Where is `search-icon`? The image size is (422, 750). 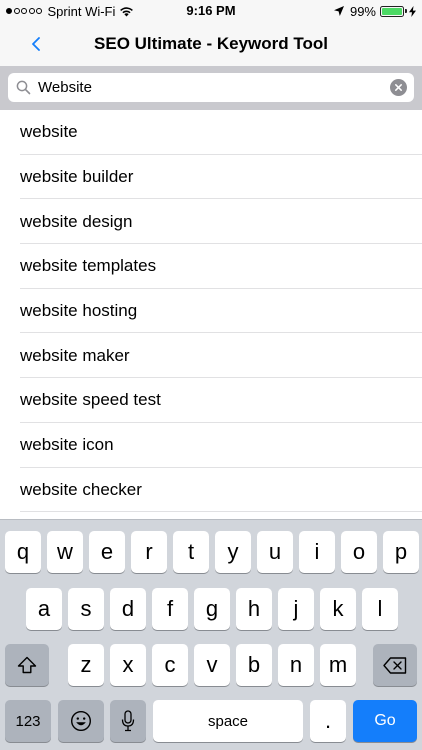
search-icon is located at coordinates (23, 90).